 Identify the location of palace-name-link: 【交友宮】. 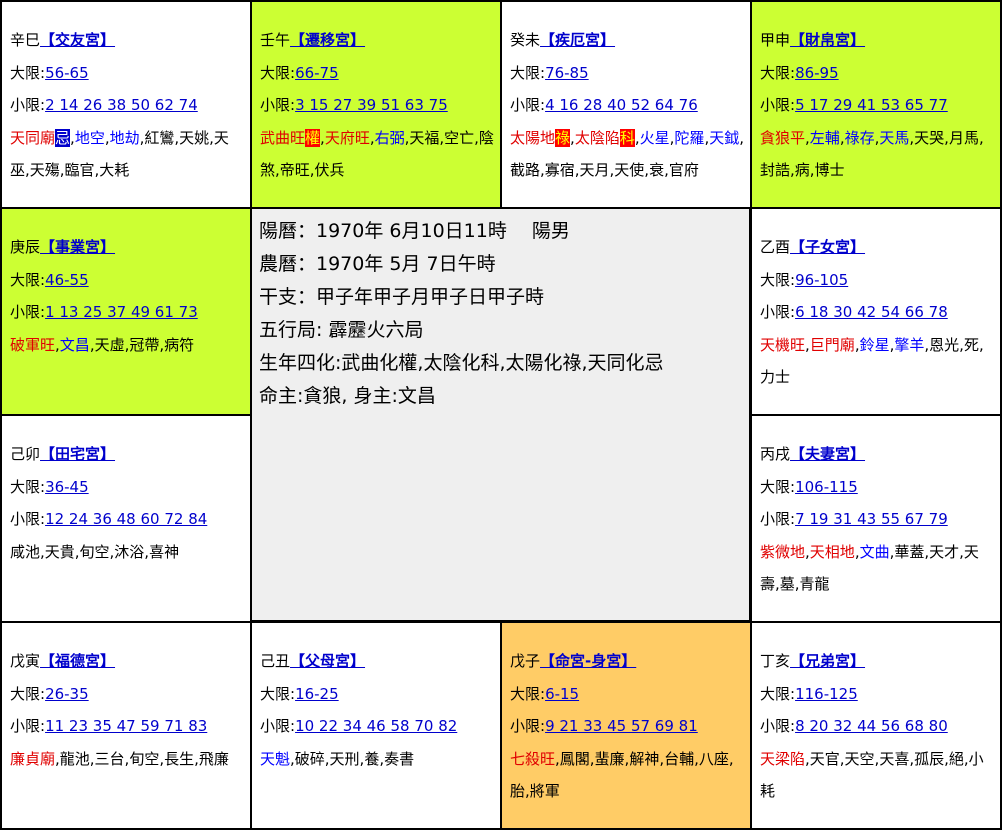
(77, 40).